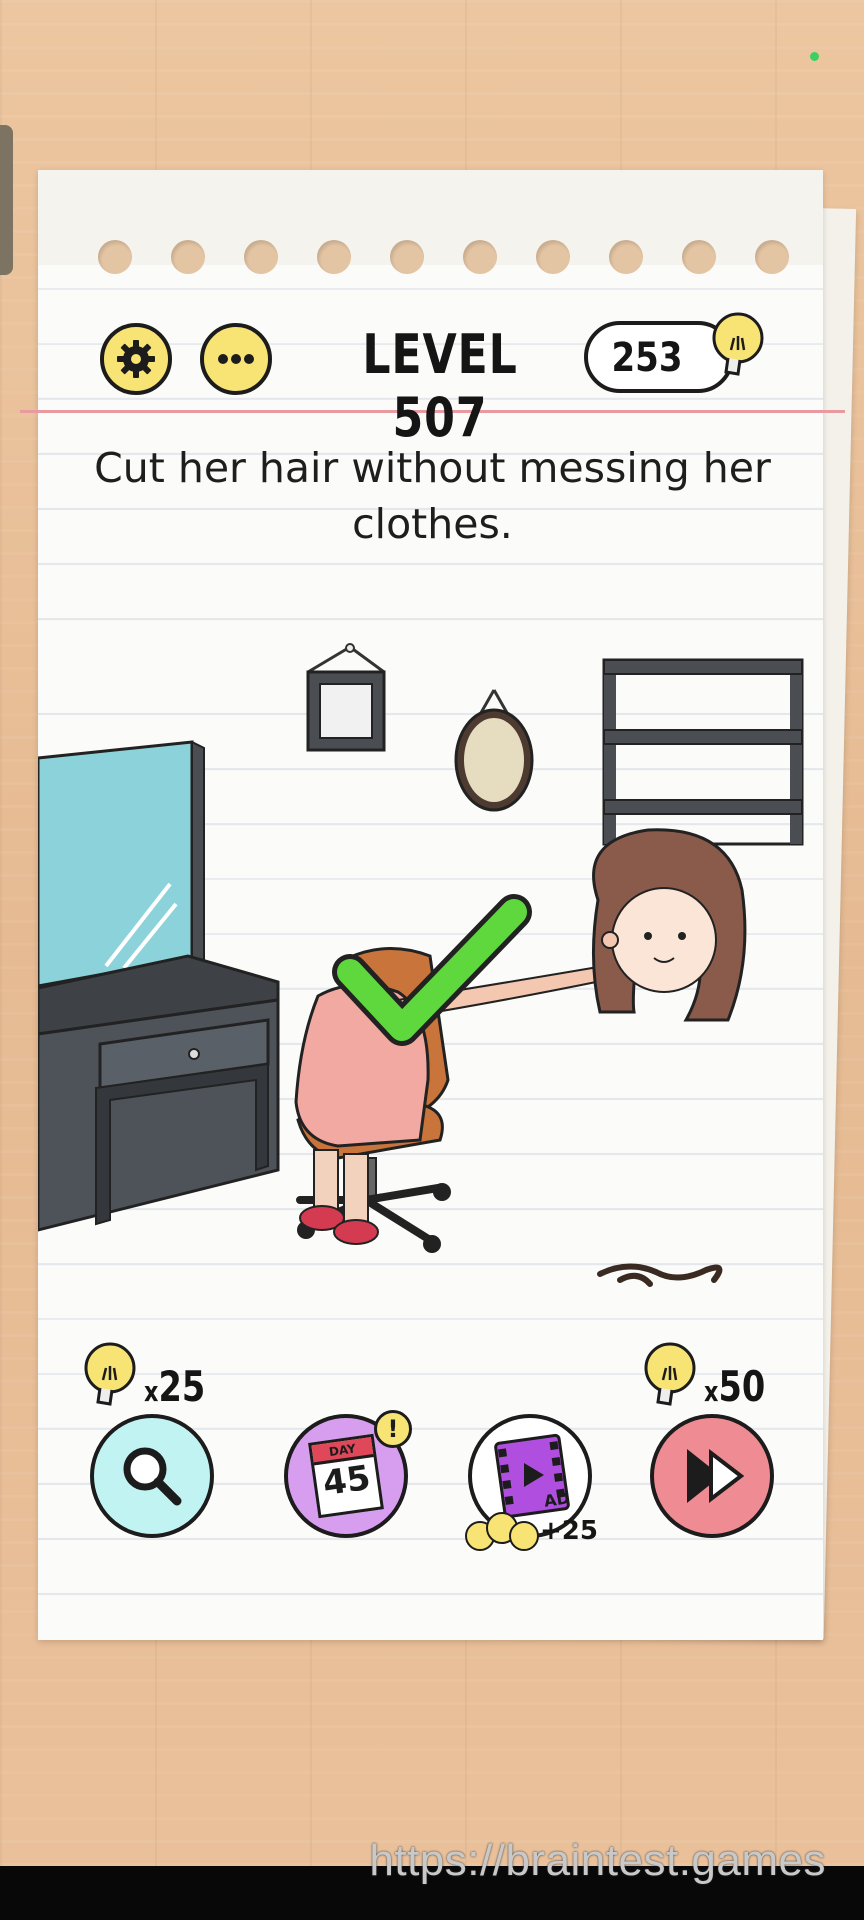 This screenshot has height=1920, width=864. I want to click on gear-icon, so click(136, 359).